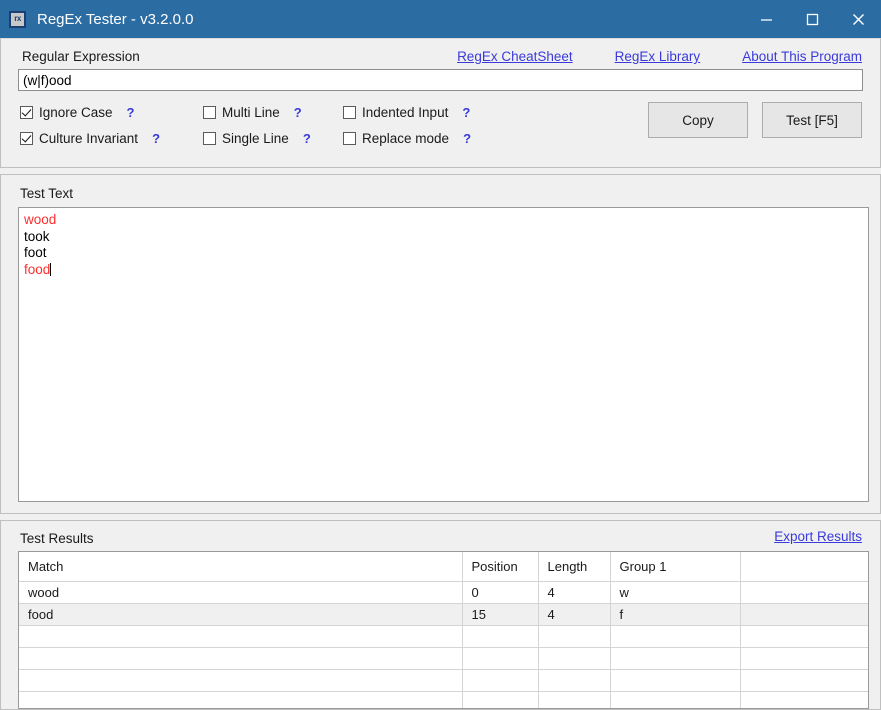  I want to click on option-single-line: Single Line ?, so click(273, 138).